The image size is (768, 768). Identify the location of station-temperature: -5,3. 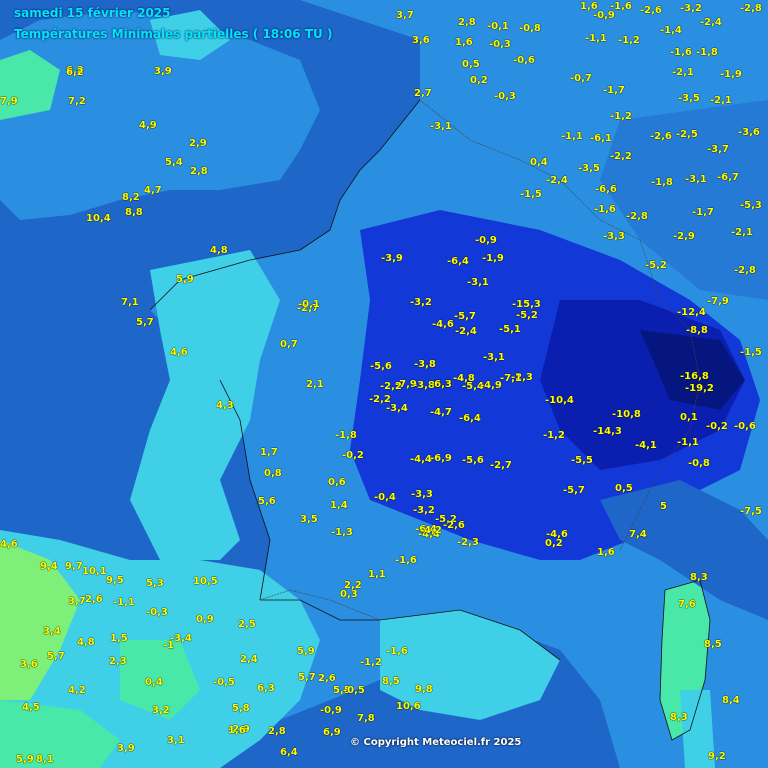
(751, 205).